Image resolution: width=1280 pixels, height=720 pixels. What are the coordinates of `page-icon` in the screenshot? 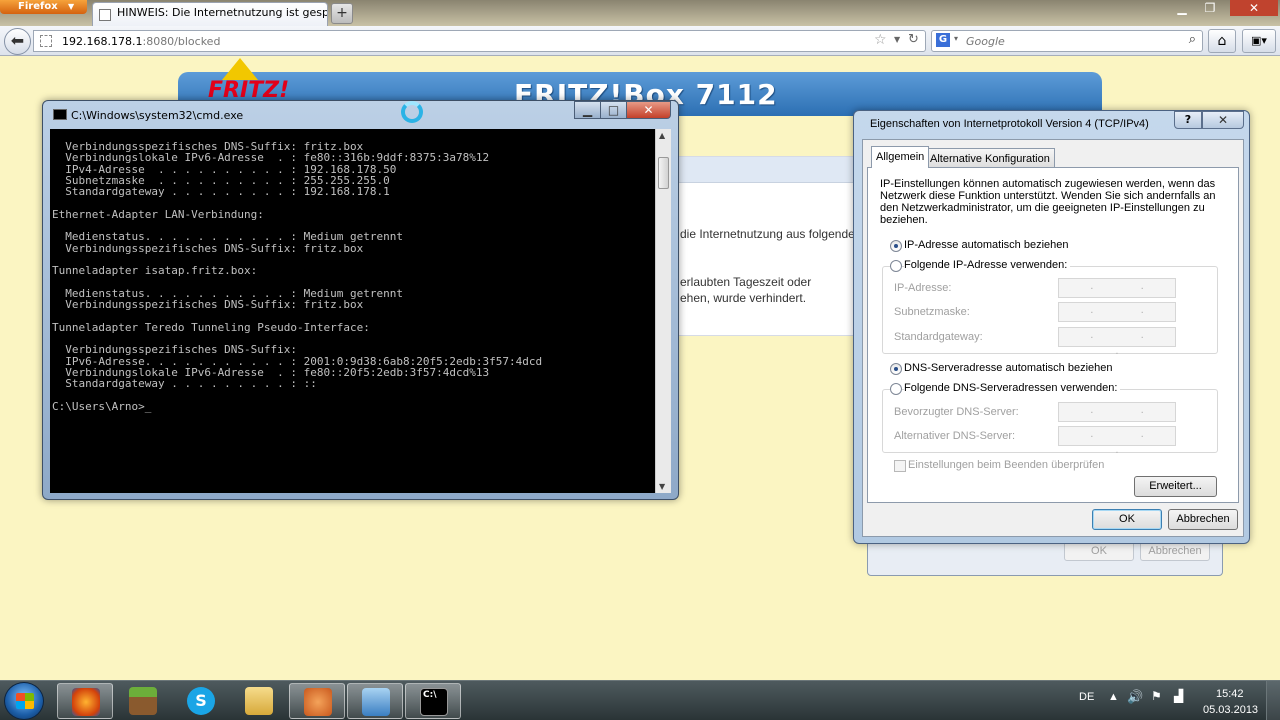 It's located at (105, 15).